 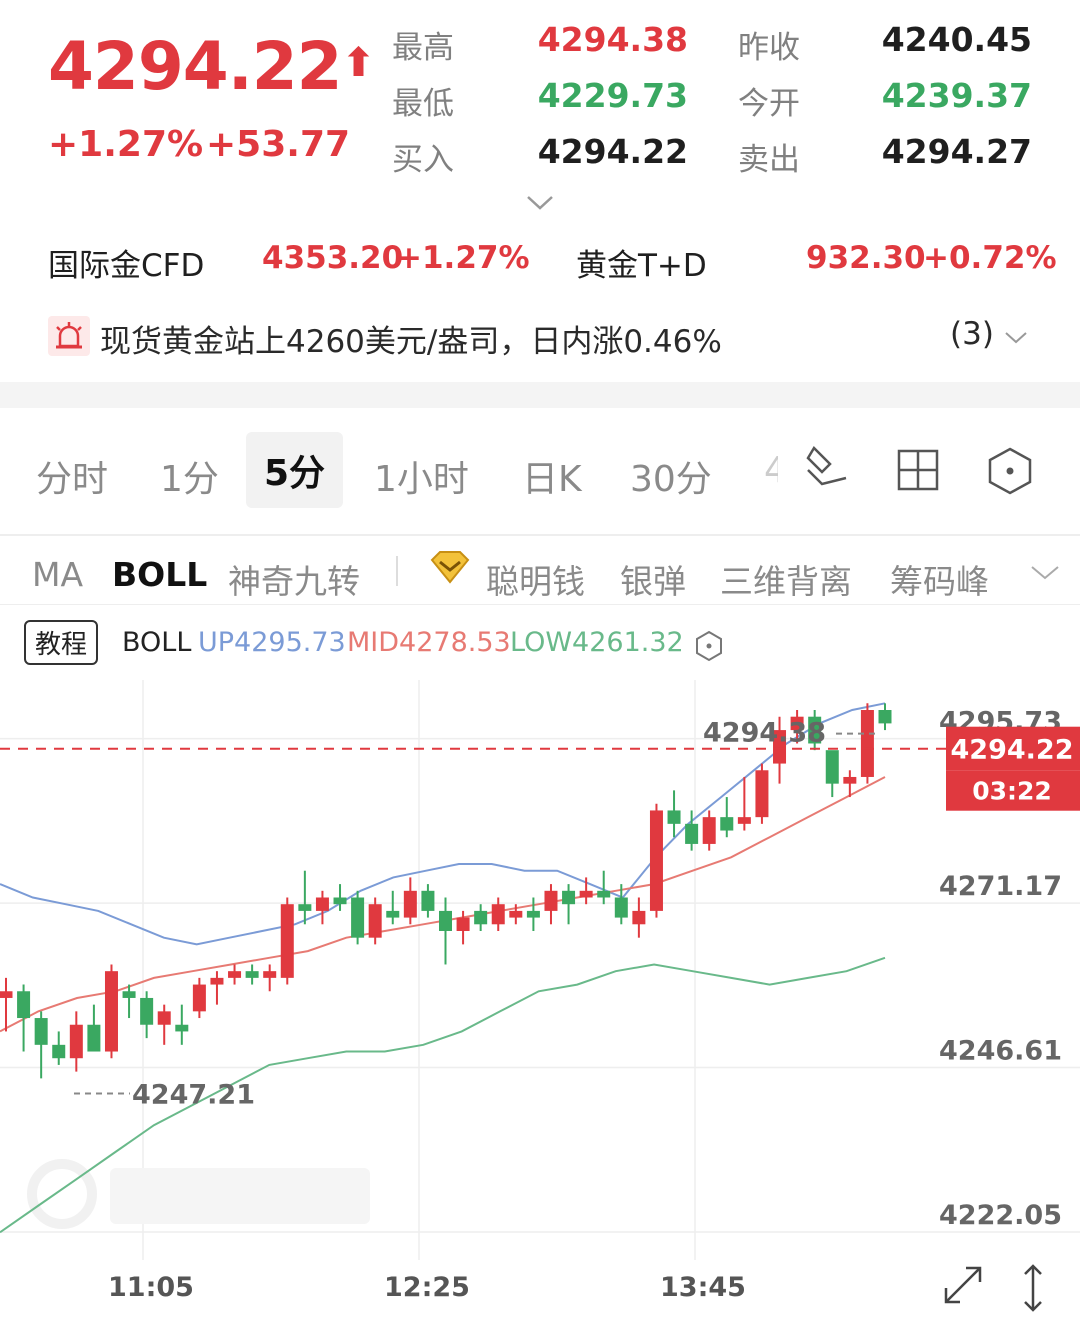 What do you see at coordinates (463, 258) in the screenshot?
I see `cfd-percent: +1.27%` at bounding box center [463, 258].